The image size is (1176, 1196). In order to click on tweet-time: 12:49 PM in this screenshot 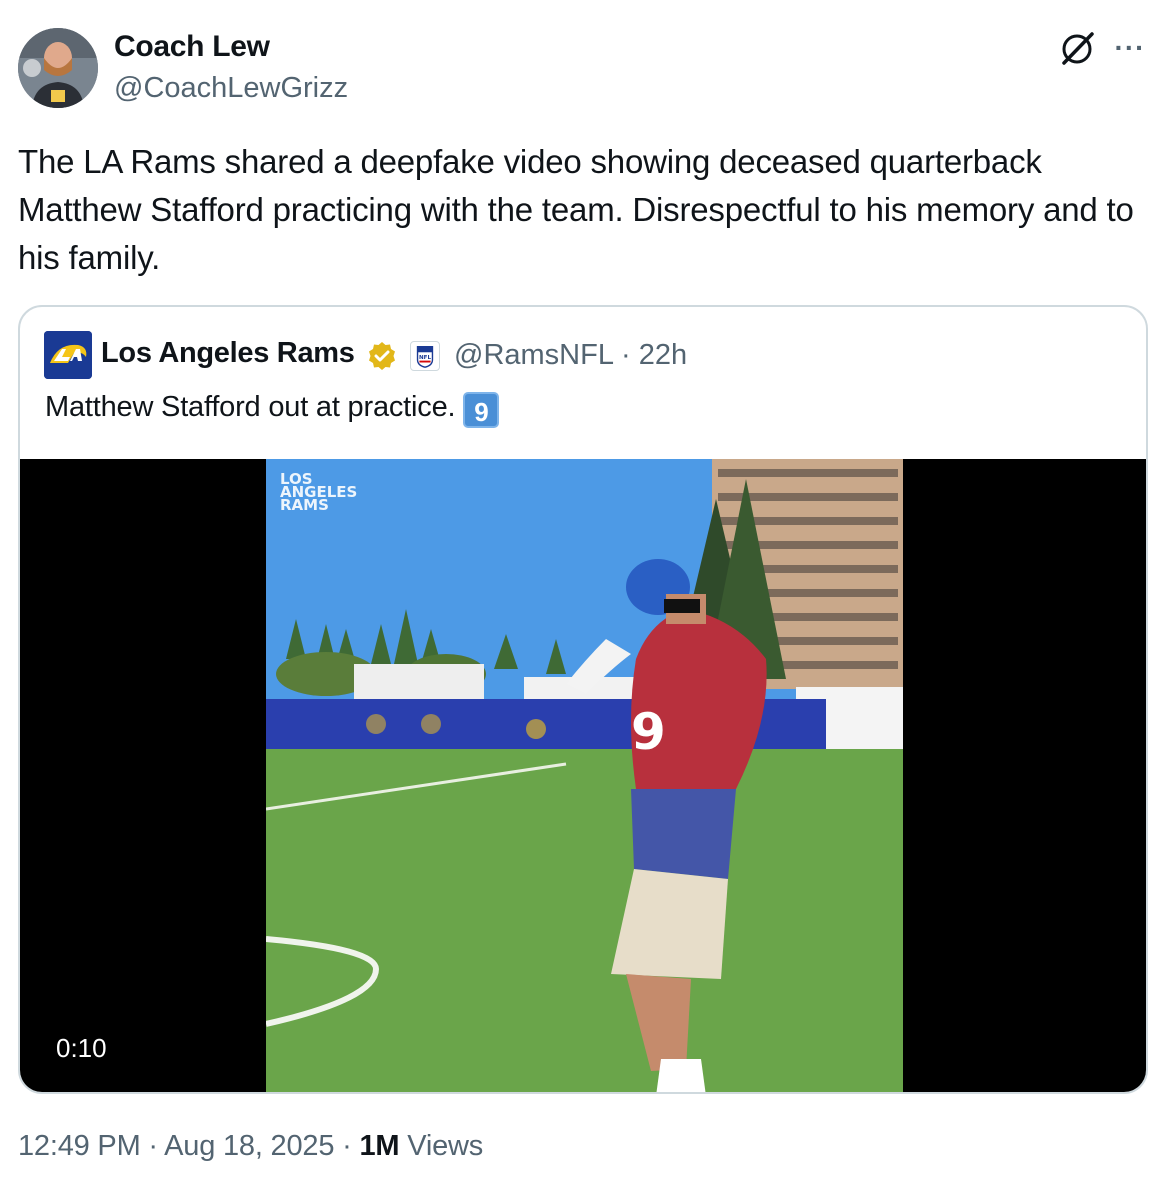, I will do `click(79, 1146)`.